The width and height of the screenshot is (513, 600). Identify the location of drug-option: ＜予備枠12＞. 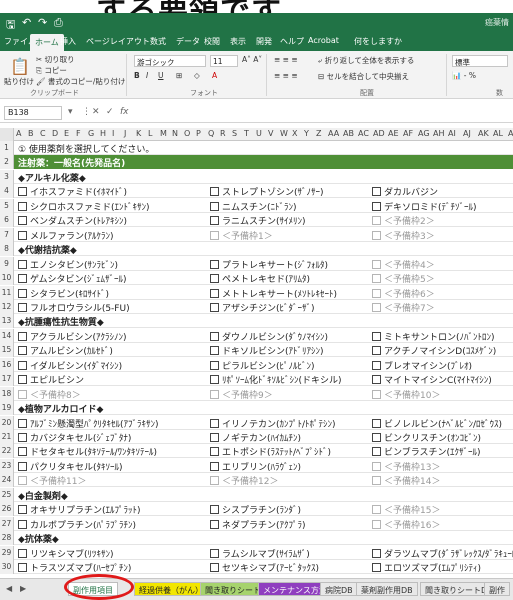
(244, 480).